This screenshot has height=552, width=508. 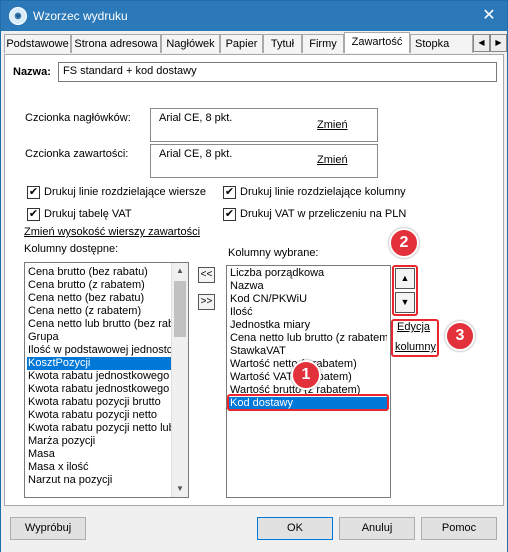 I want to click on available-scrollbar: ▲ ▼, so click(x=179, y=380).